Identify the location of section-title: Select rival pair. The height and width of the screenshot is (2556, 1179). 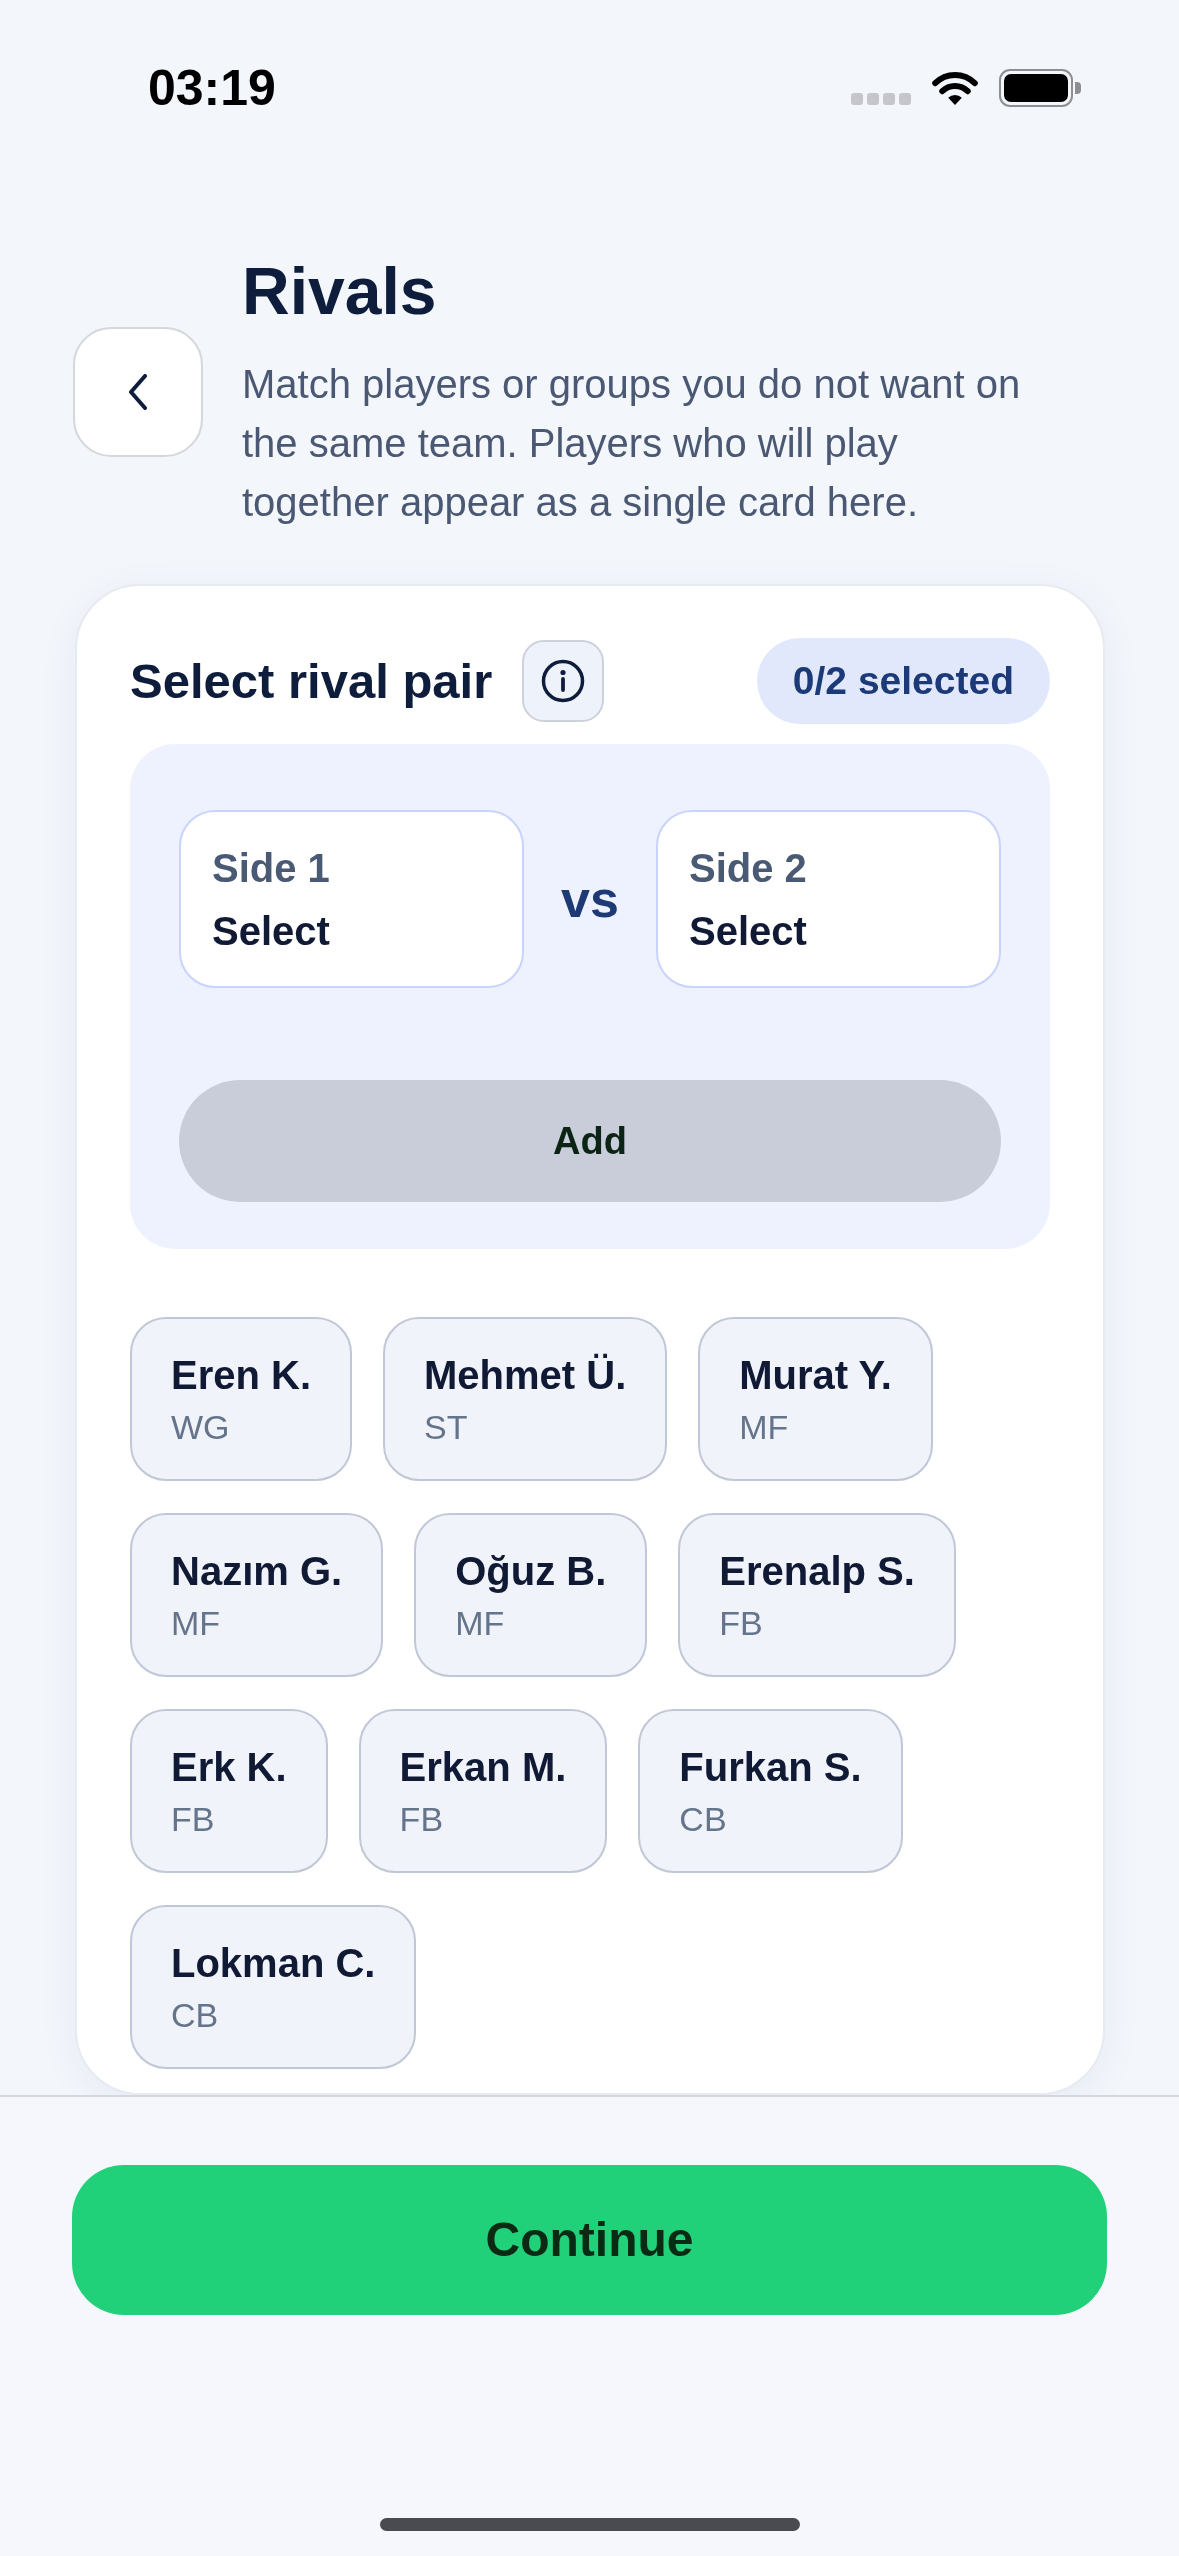
(311, 681).